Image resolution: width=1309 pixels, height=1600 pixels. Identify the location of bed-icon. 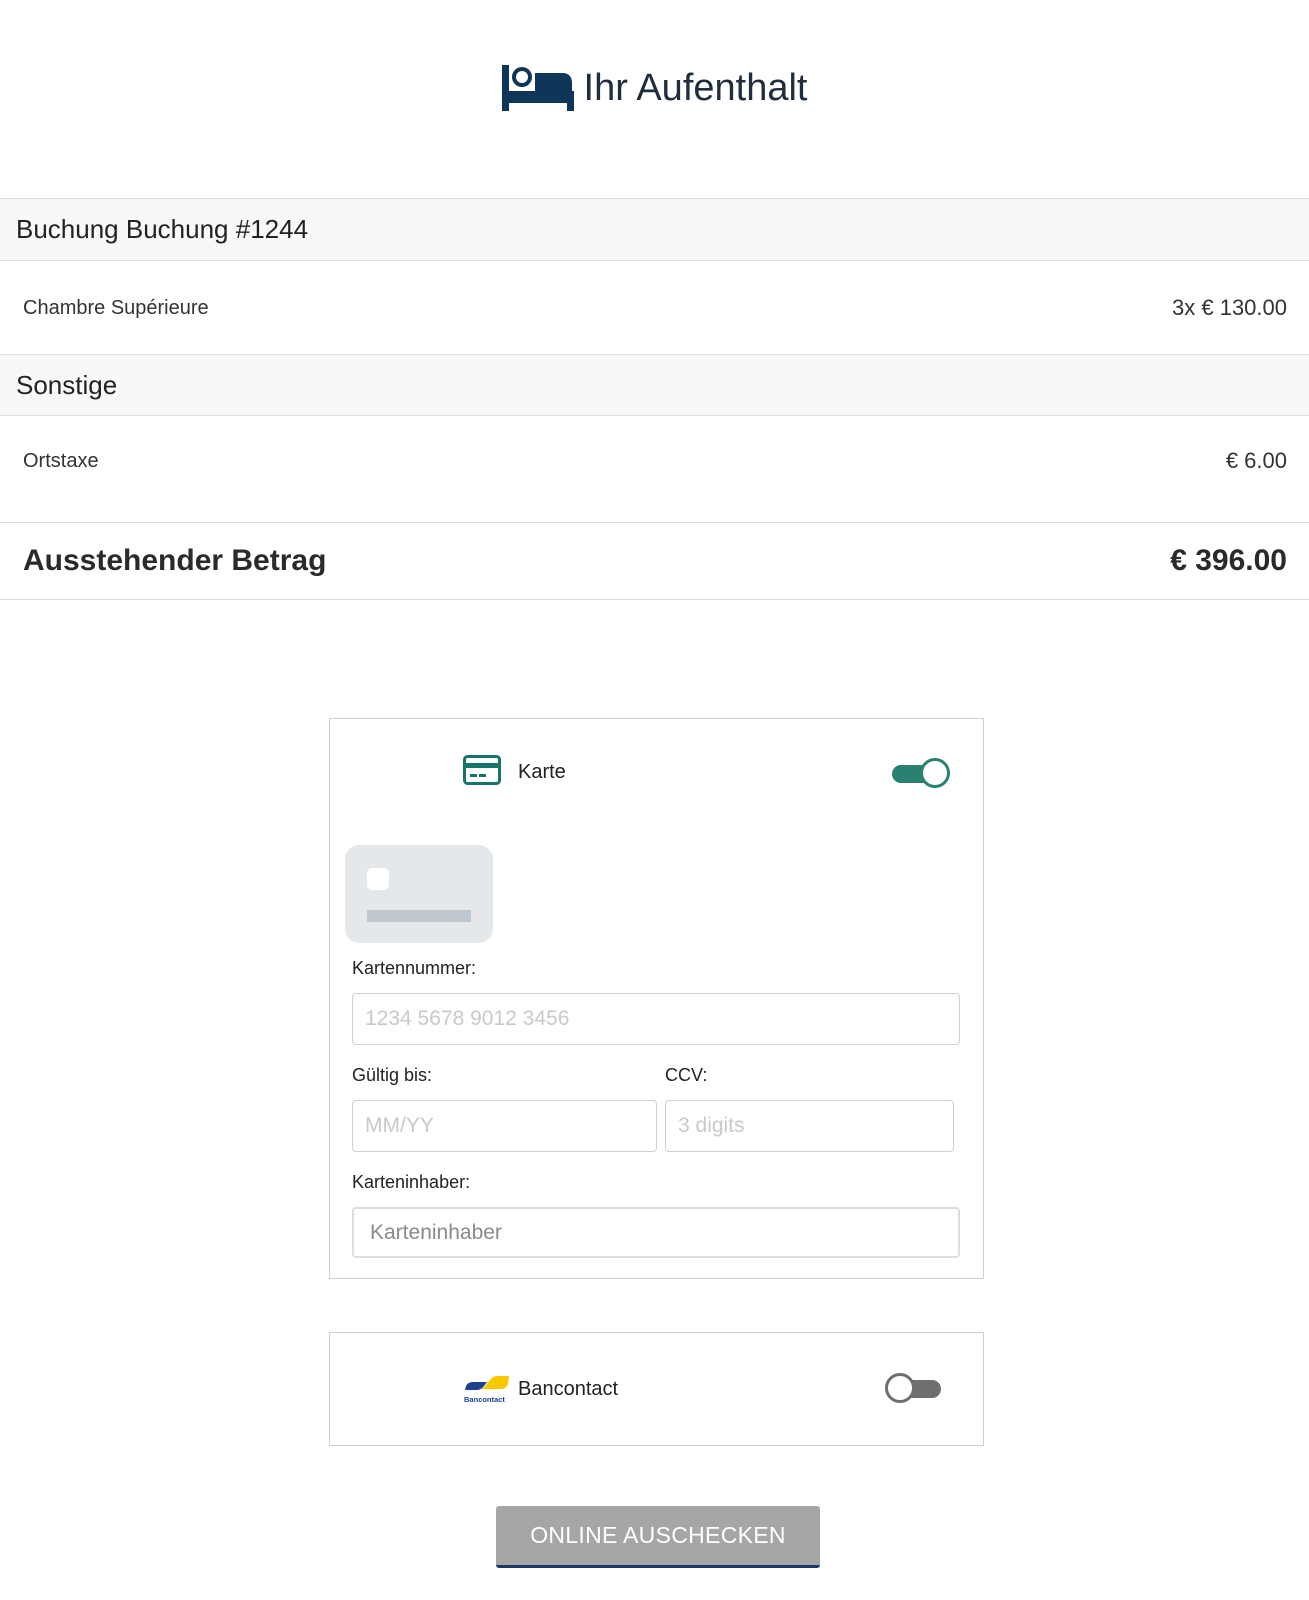
(537, 88).